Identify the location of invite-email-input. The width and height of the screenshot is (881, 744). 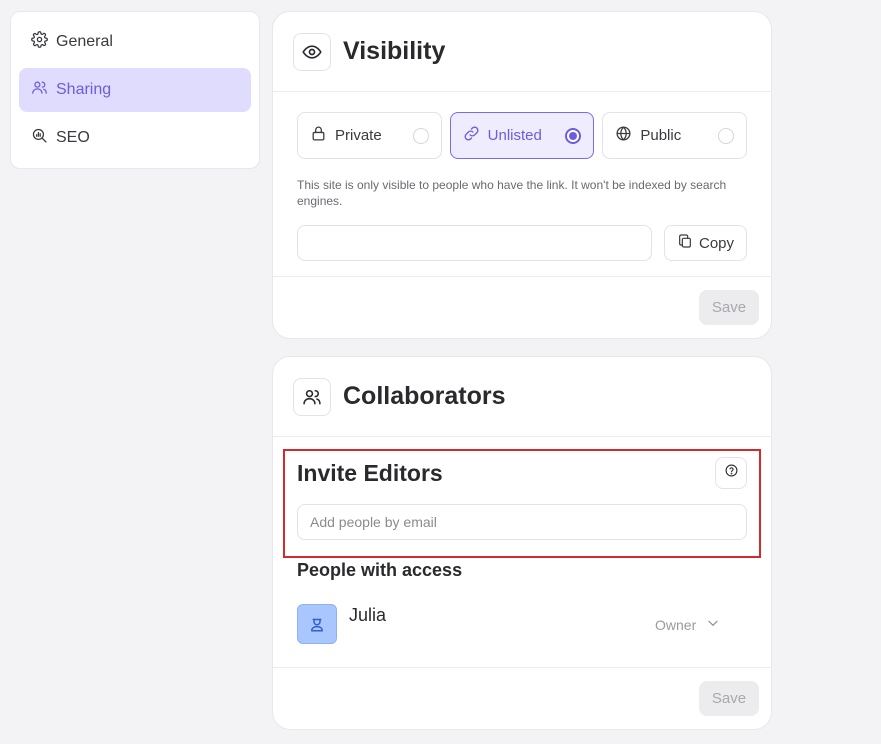
(522, 522).